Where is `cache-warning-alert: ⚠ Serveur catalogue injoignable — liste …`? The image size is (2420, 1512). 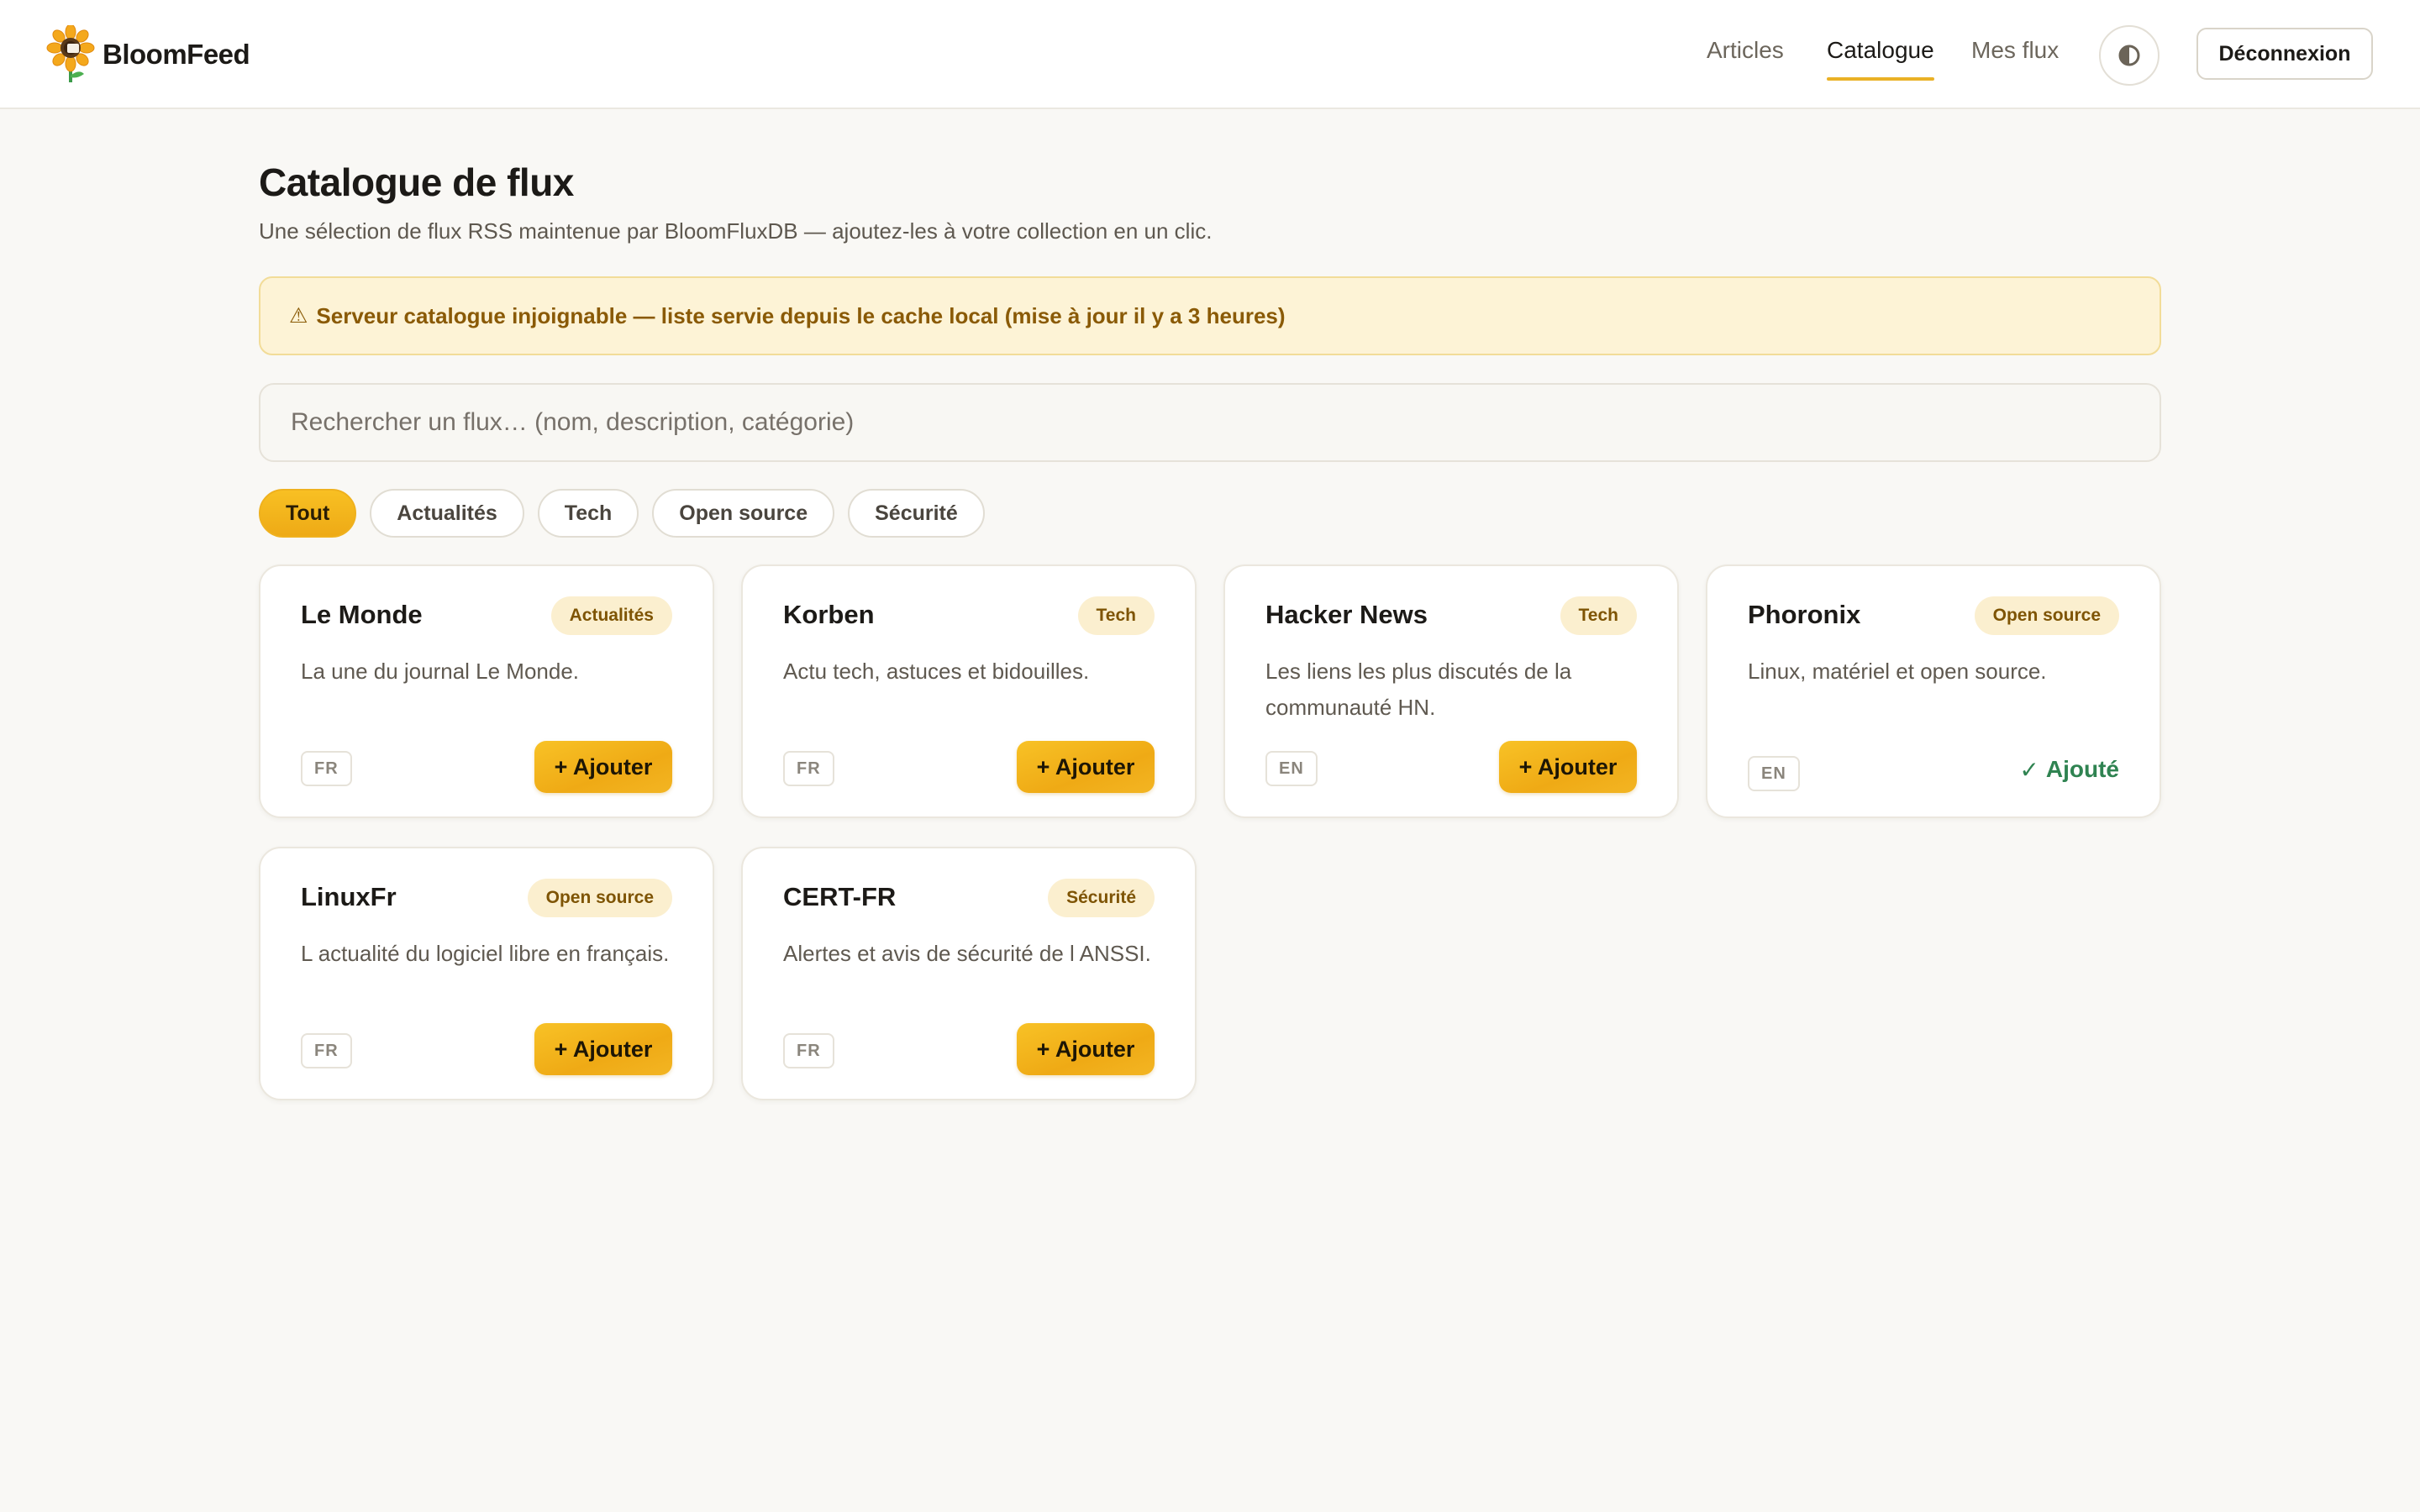 cache-warning-alert: ⚠ Serveur catalogue injoignable — liste … is located at coordinates (1210, 315).